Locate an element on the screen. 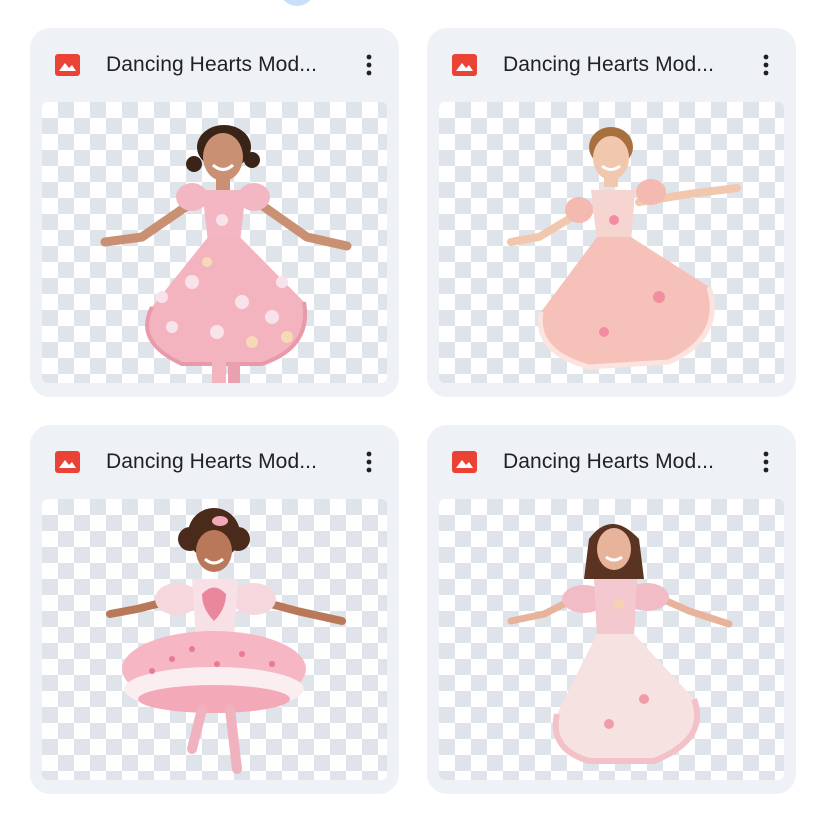 Image resolution: width=814 pixels, height=814 pixels. dancing-girl-long-gown-picture is located at coordinates (620, 644).